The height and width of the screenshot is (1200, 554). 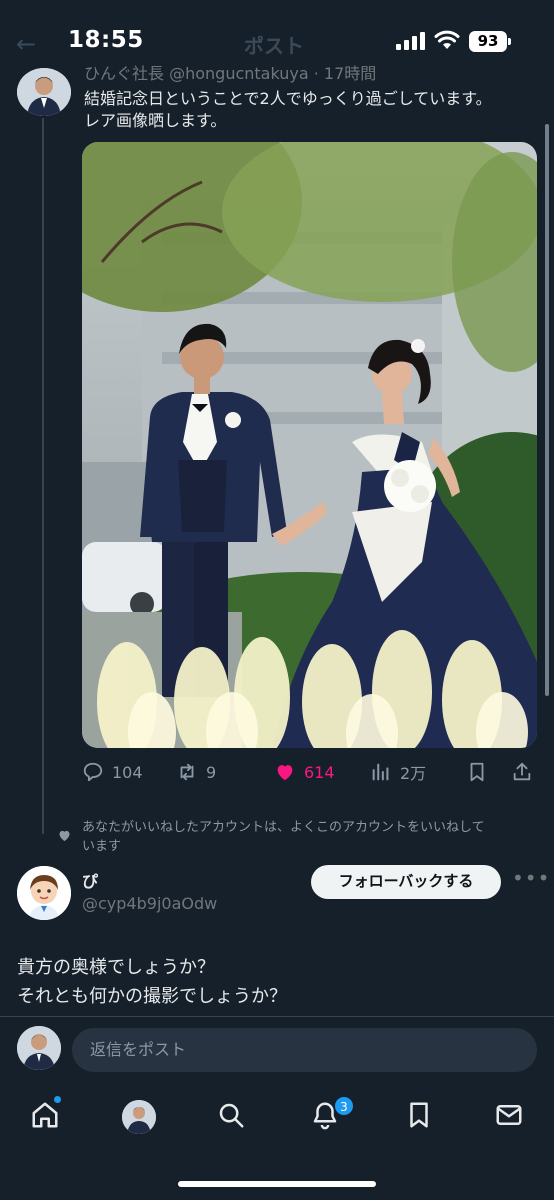 What do you see at coordinates (277, 982) in the screenshot?
I see `reply-text: 貴方の奥様でしょうか？ それとも何かの撮影でしょうか？` at bounding box center [277, 982].